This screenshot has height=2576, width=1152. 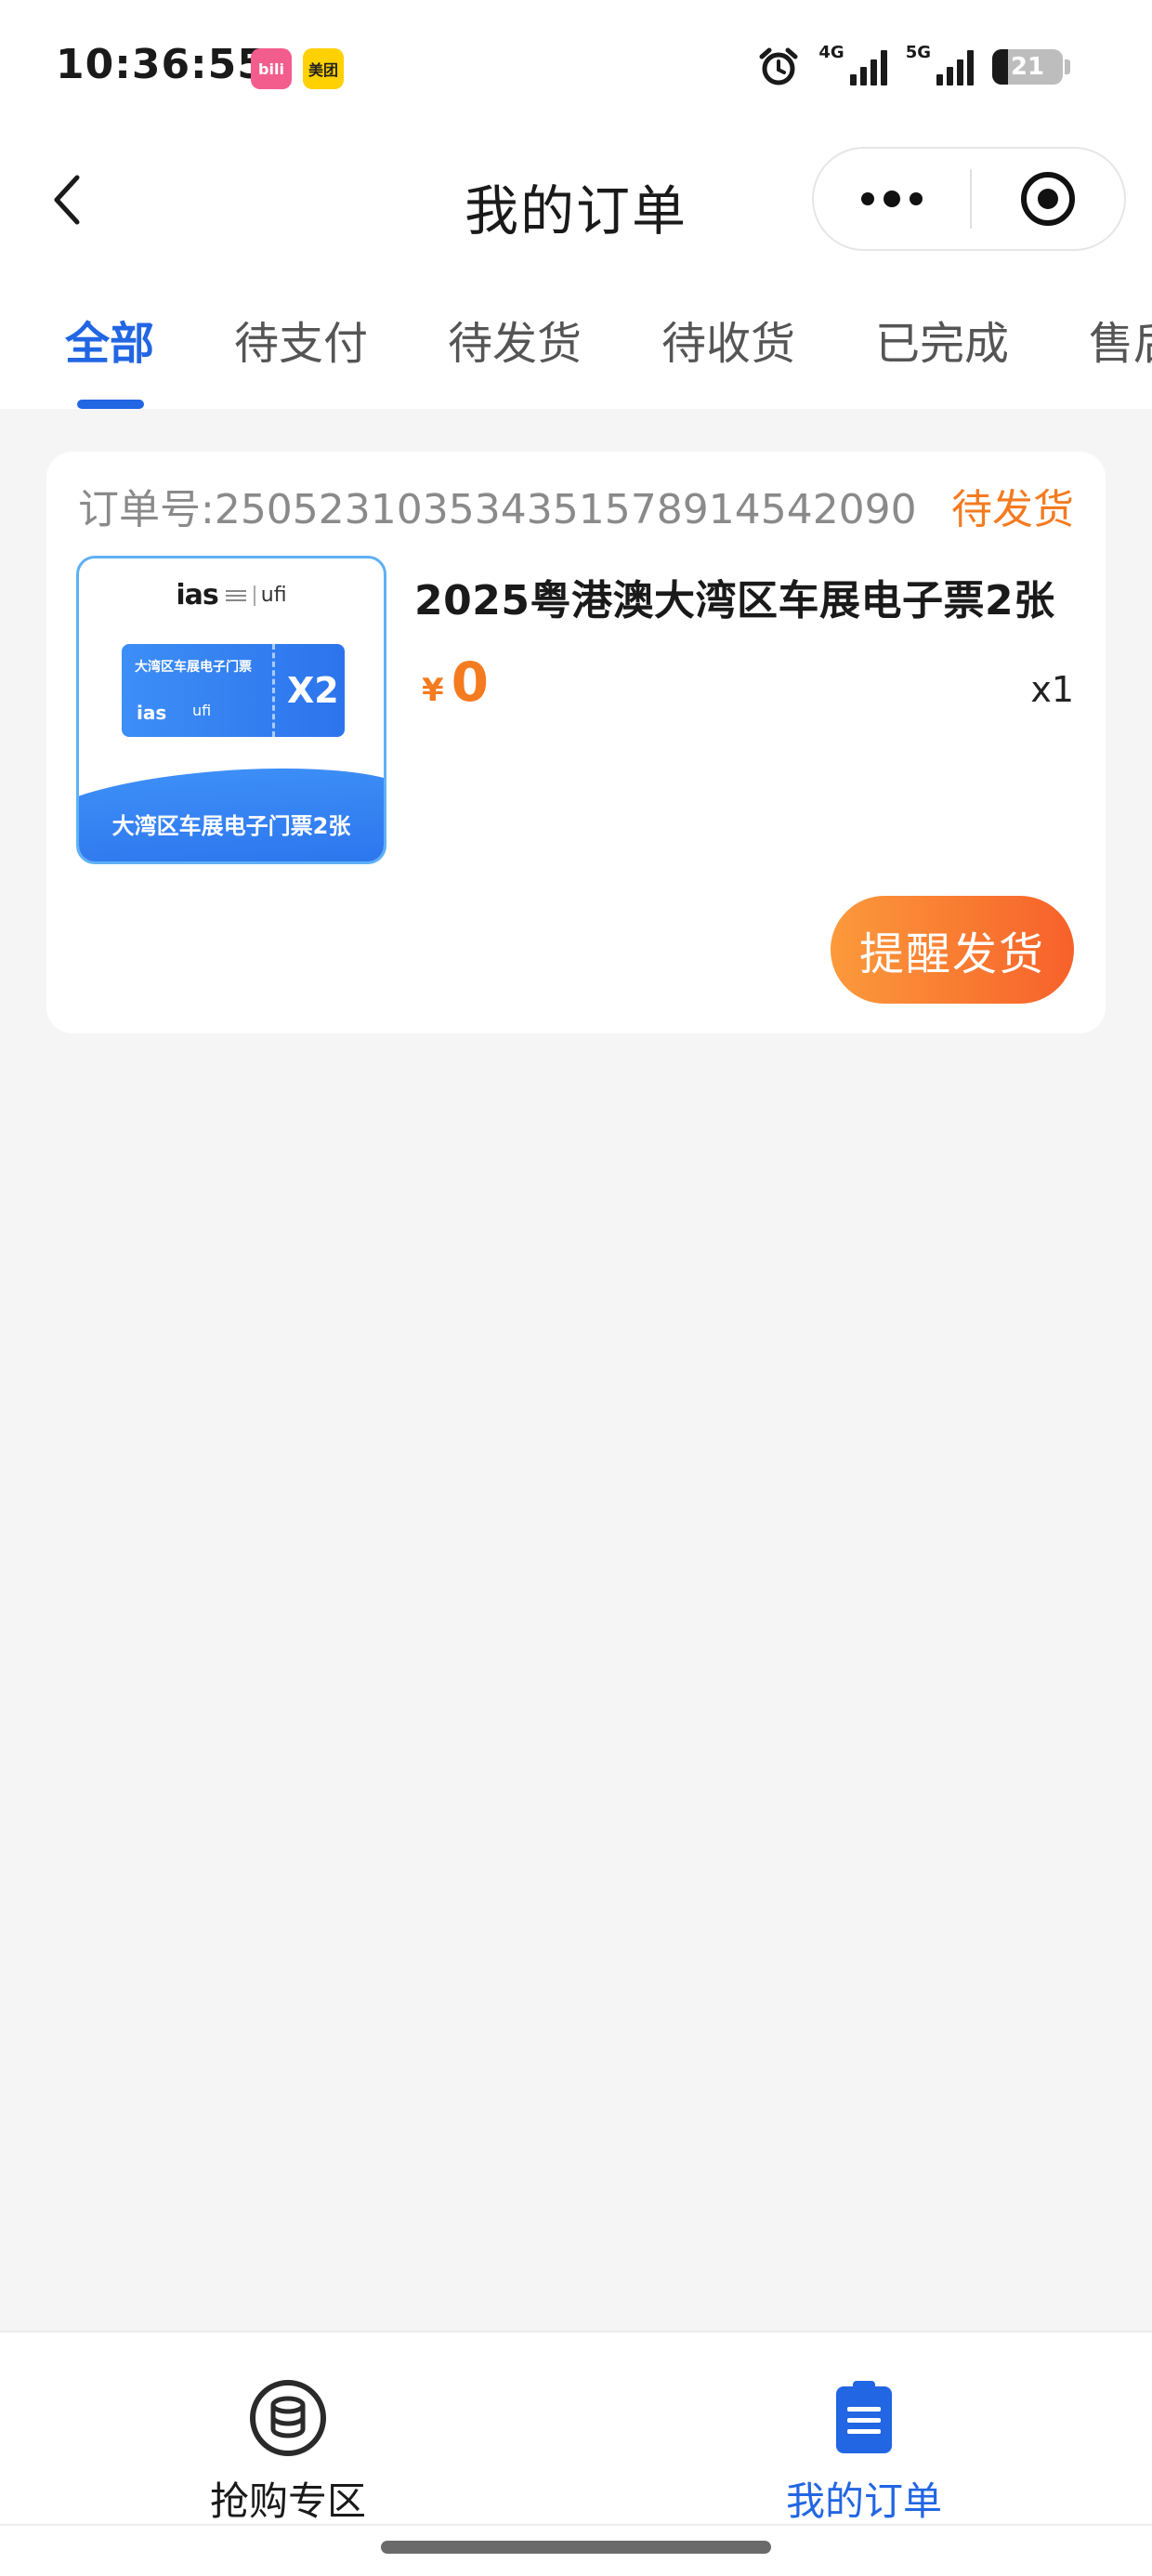 What do you see at coordinates (576, 2453) in the screenshot?
I see `bottom-tab-bar: 抢购专区 我的订单` at bounding box center [576, 2453].